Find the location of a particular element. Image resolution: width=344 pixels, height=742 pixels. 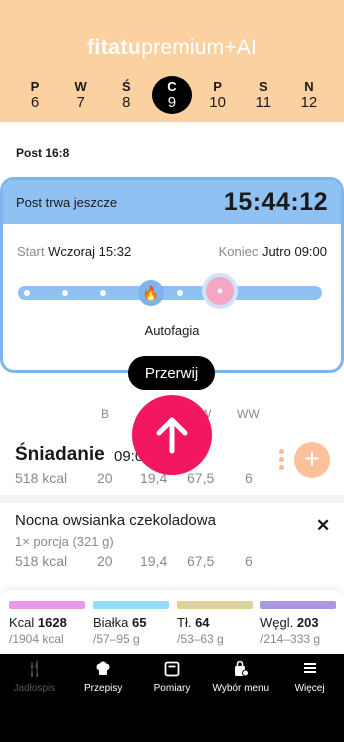

fasting-progress-track: 🔥 ● is located at coordinates (170, 291).